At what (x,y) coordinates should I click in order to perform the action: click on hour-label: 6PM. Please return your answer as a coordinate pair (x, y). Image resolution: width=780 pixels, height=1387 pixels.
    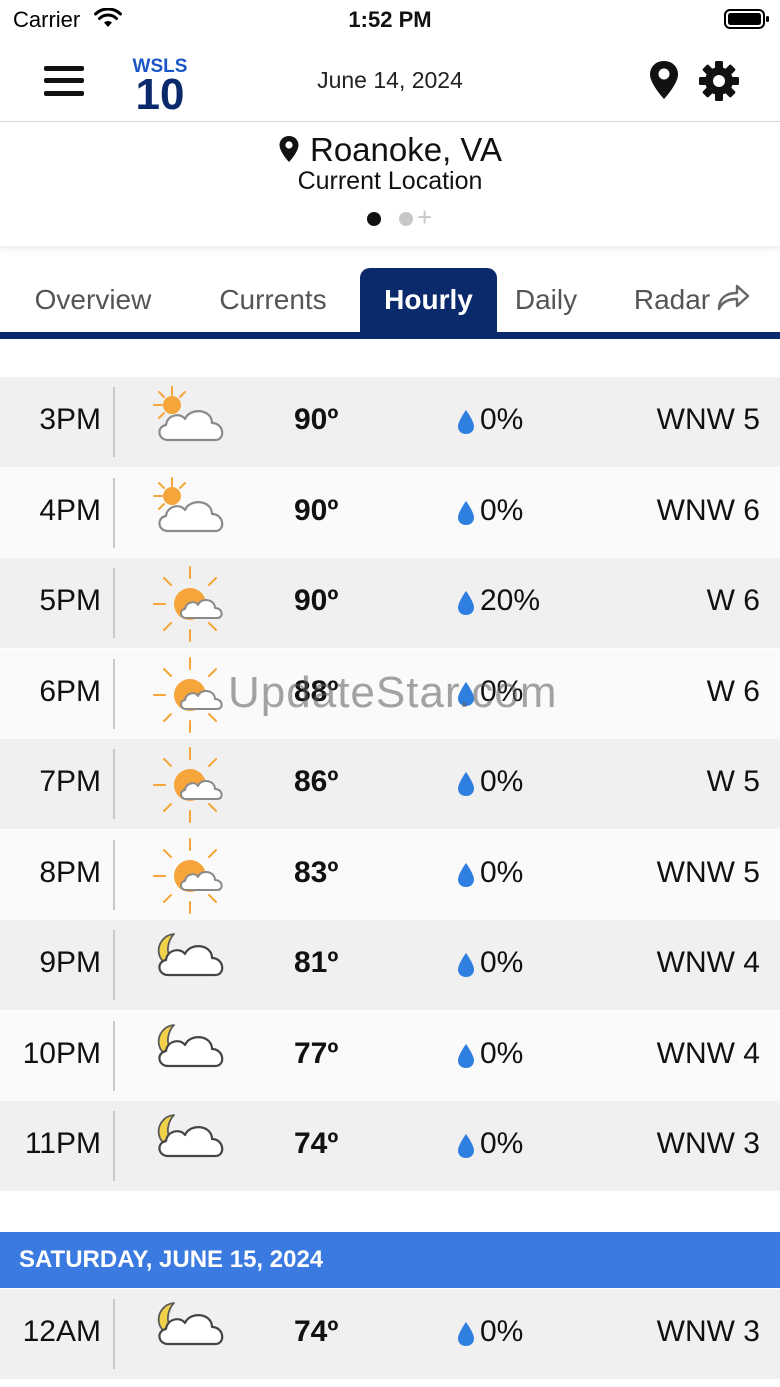
    Looking at the image, I should click on (70, 691).